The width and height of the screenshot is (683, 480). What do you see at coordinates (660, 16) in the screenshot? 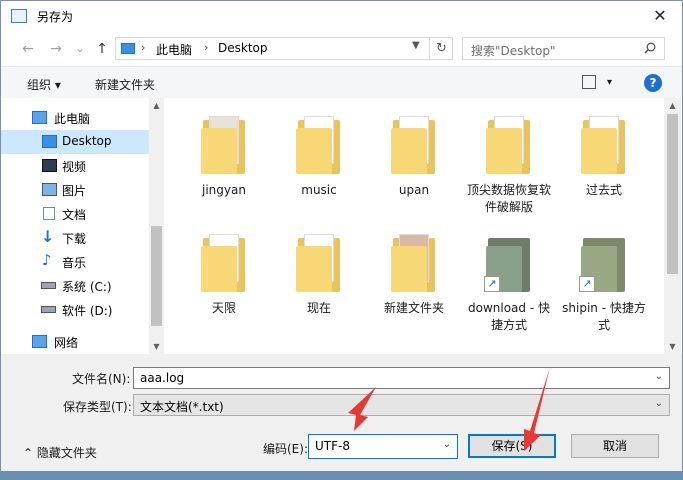
I see `close-button: ✕` at bounding box center [660, 16].